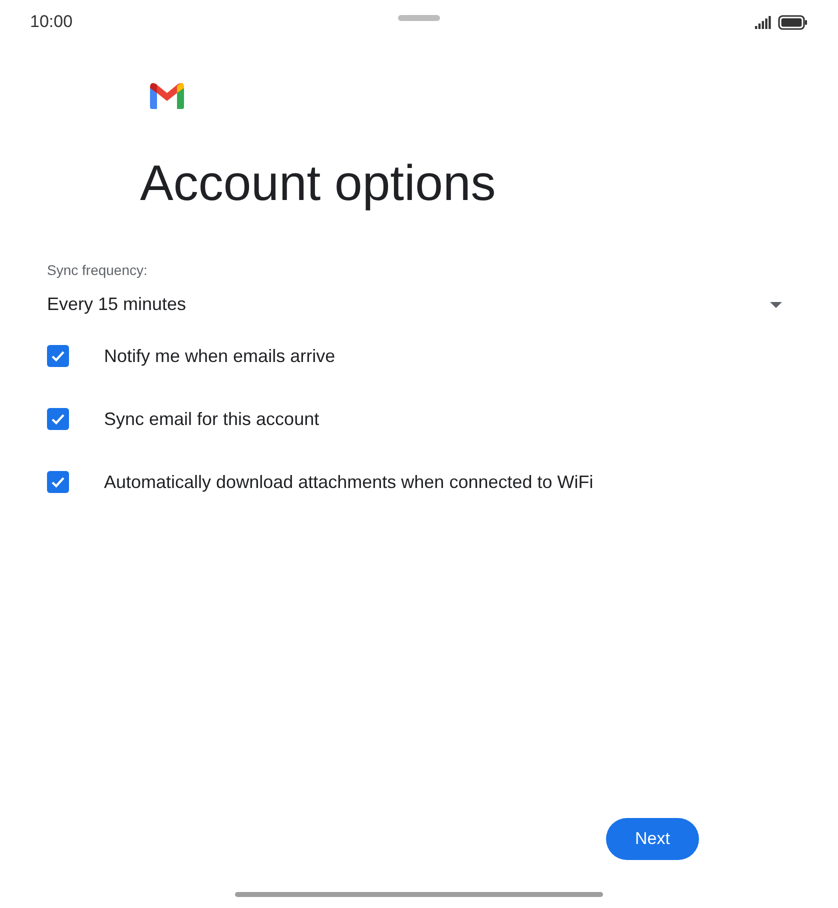 Image resolution: width=838 pixels, height=908 pixels. I want to click on field-label: Sync frequency:, so click(97, 270).